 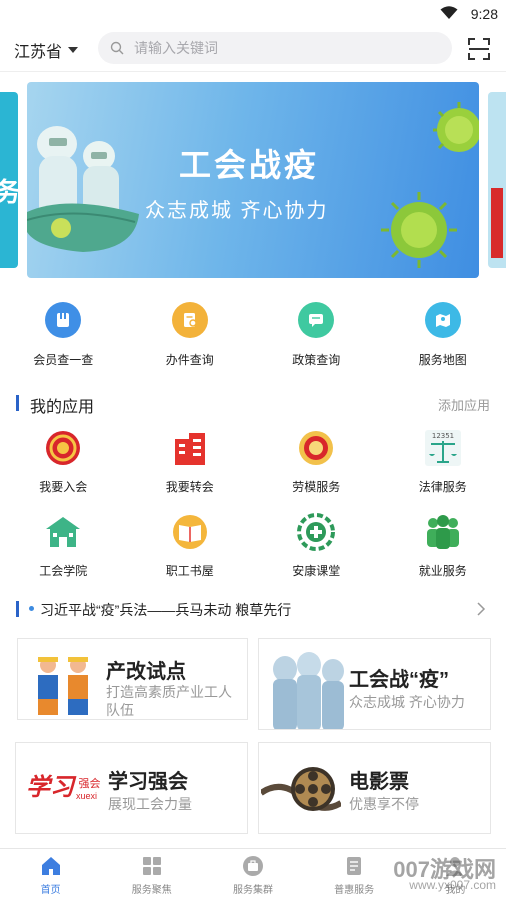 I want to click on app-label: 我要转会, so click(x=189, y=487).